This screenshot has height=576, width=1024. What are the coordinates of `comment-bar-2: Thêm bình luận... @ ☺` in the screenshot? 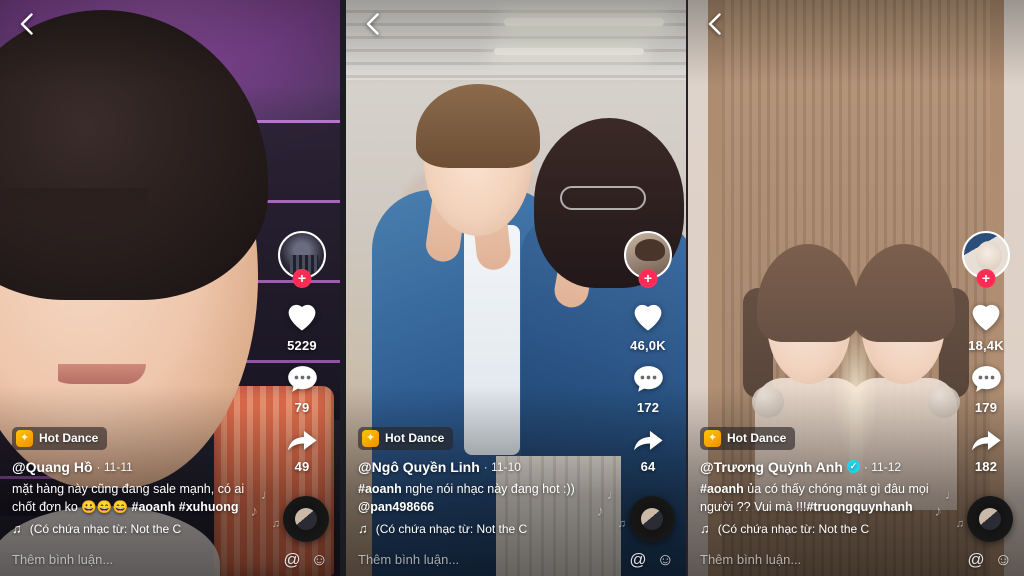 It's located at (516, 559).